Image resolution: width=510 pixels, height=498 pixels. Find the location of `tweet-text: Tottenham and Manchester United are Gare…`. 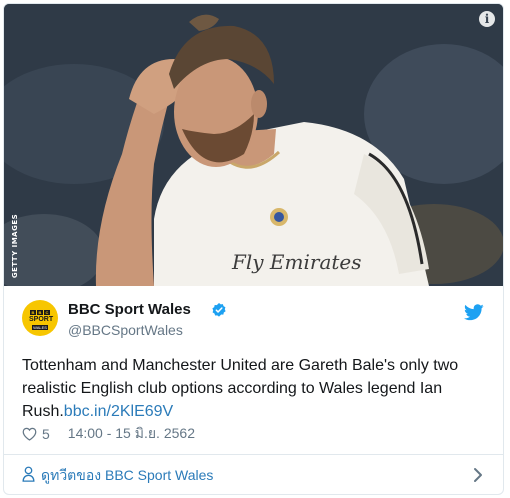

tweet-text: Tottenham and Manchester United are Gare… is located at coordinates (254, 388).